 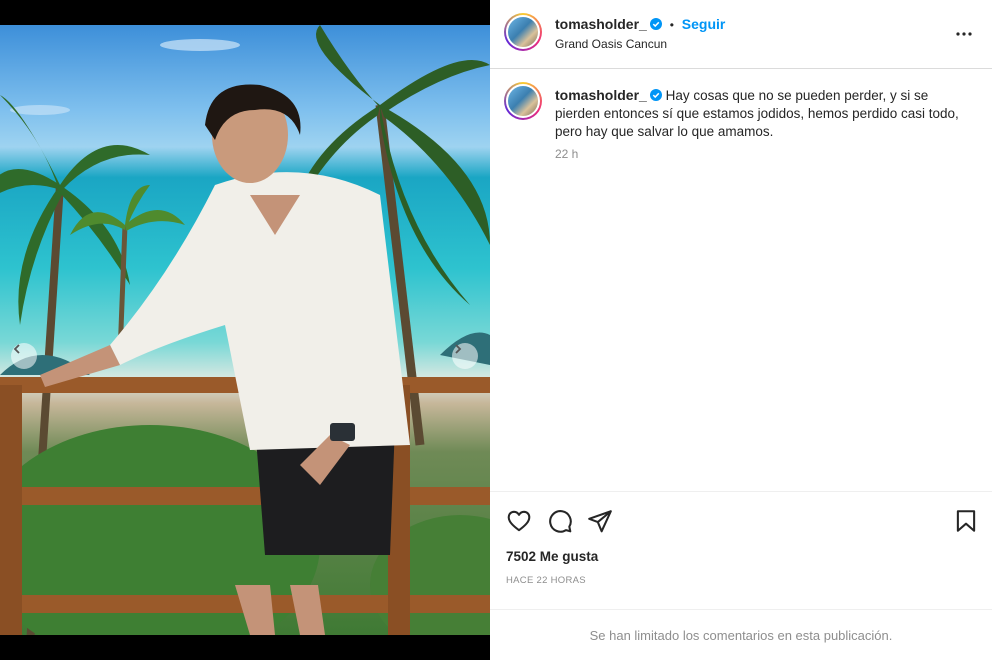 What do you see at coordinates (601, 95) in the screenshot?
I see `caption-username: tomasholder_` at bounding box center [601, 95].